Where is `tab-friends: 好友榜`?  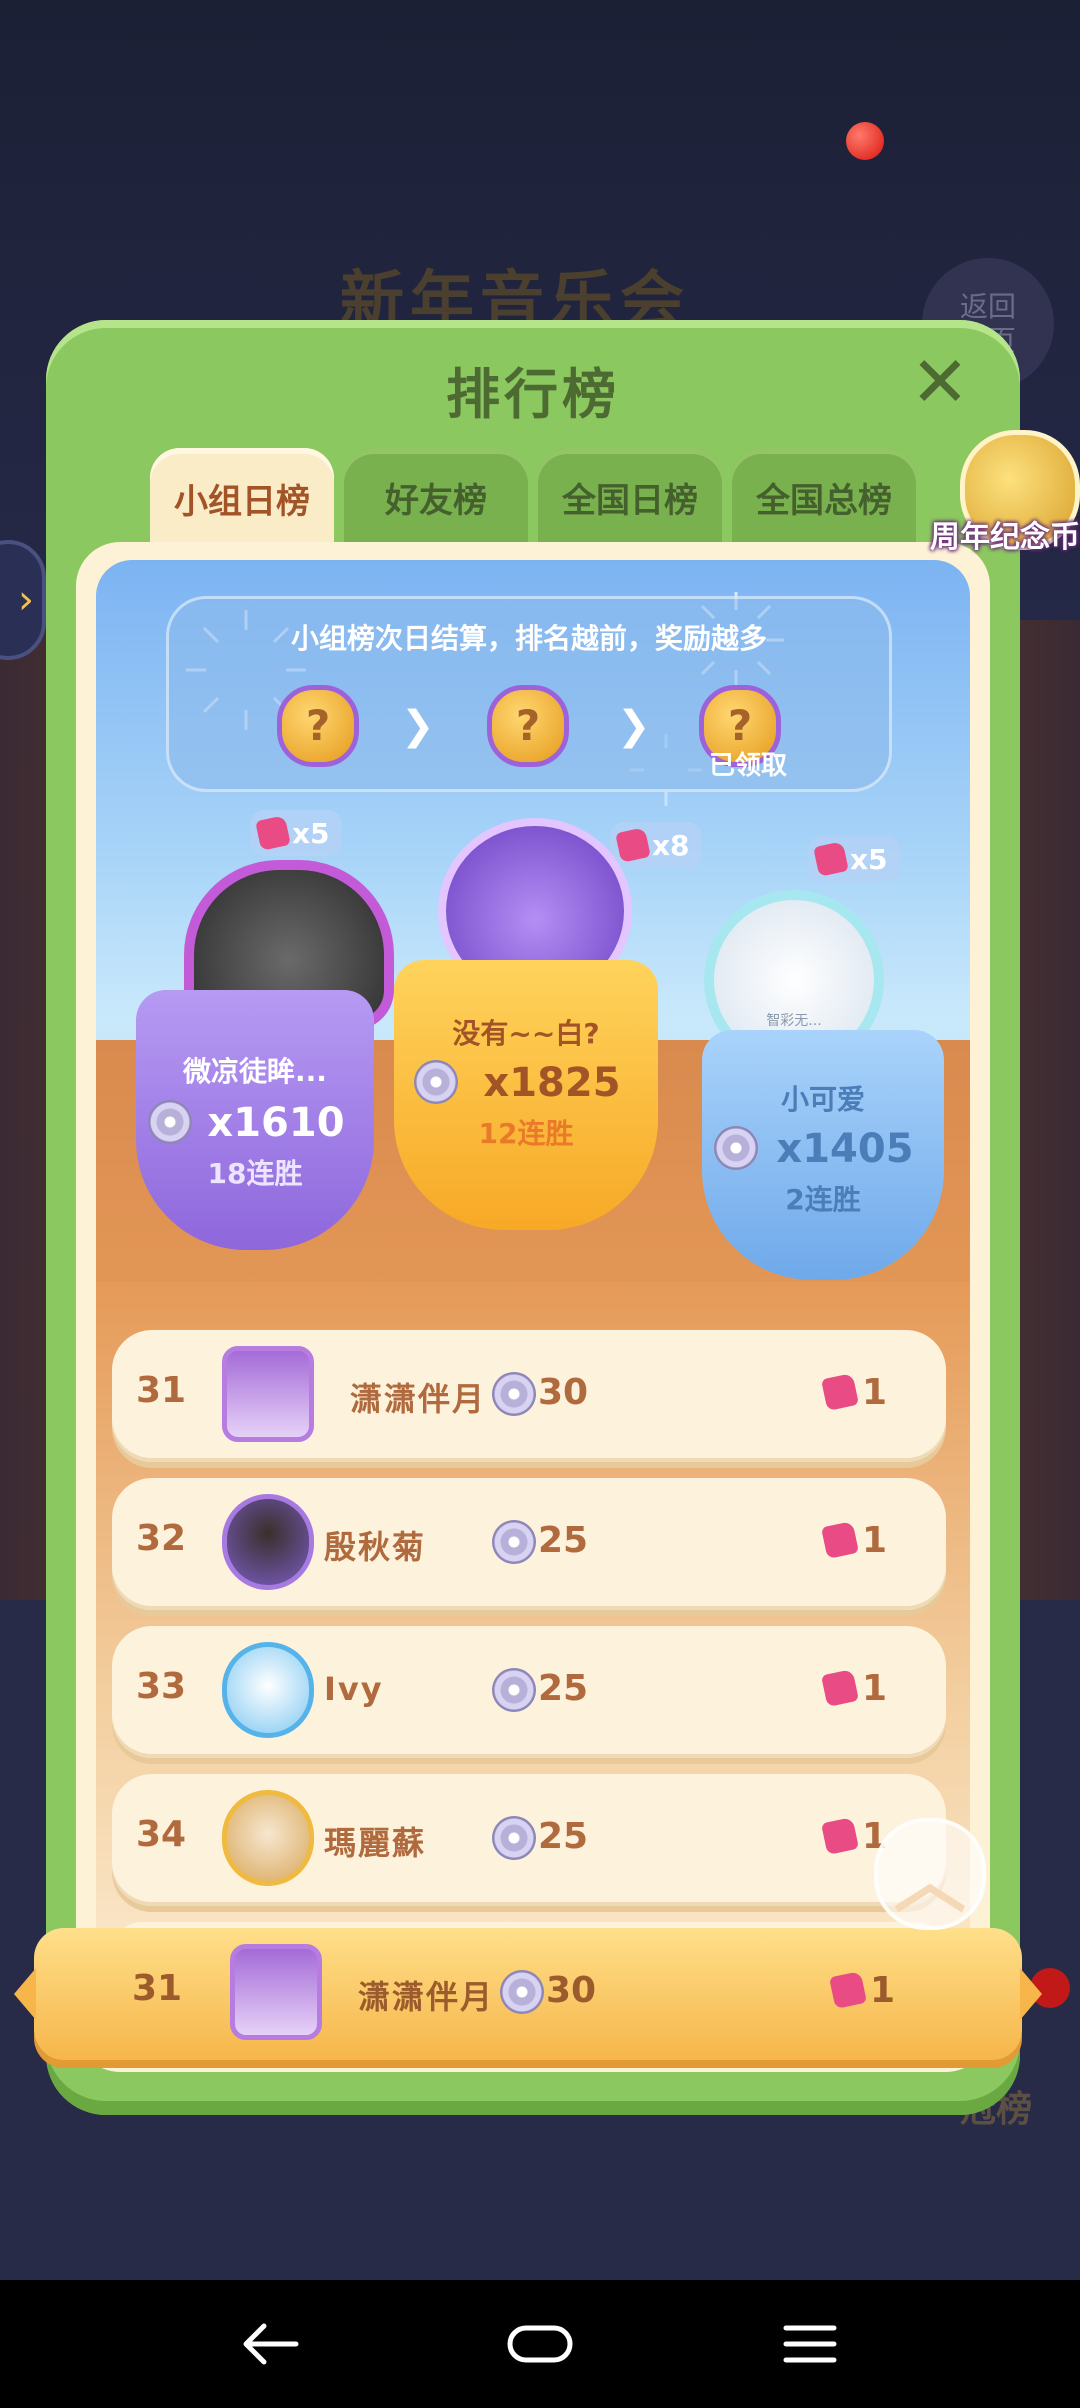 tab-friends: 好友榜 is located at coordinates (436, 497).